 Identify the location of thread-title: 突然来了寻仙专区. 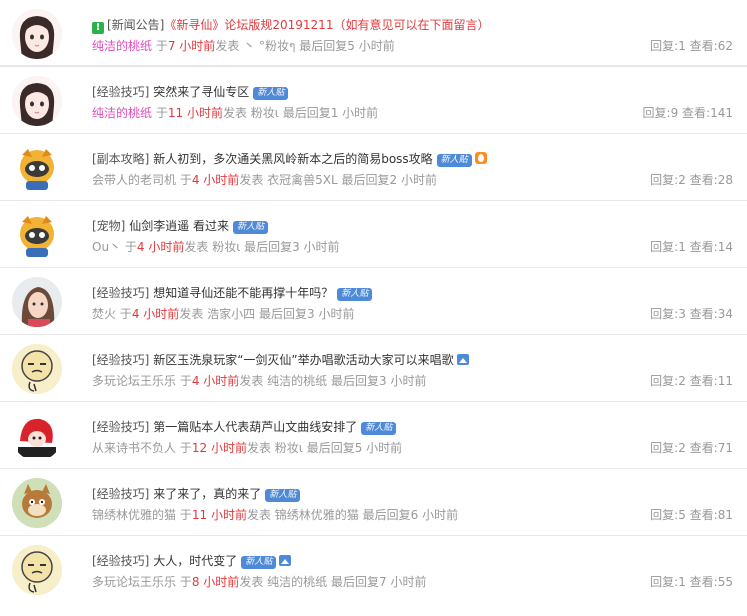
(201, 92).